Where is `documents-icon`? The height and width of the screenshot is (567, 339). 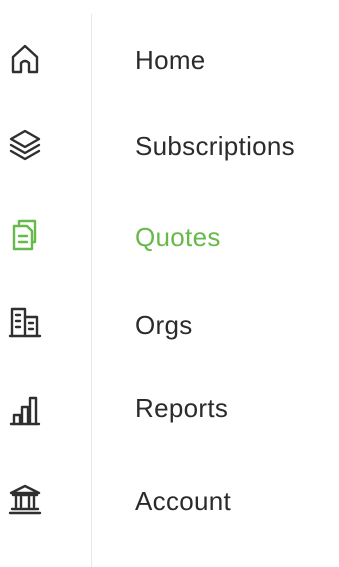 documents-icon is located at coordinates (25, 235).